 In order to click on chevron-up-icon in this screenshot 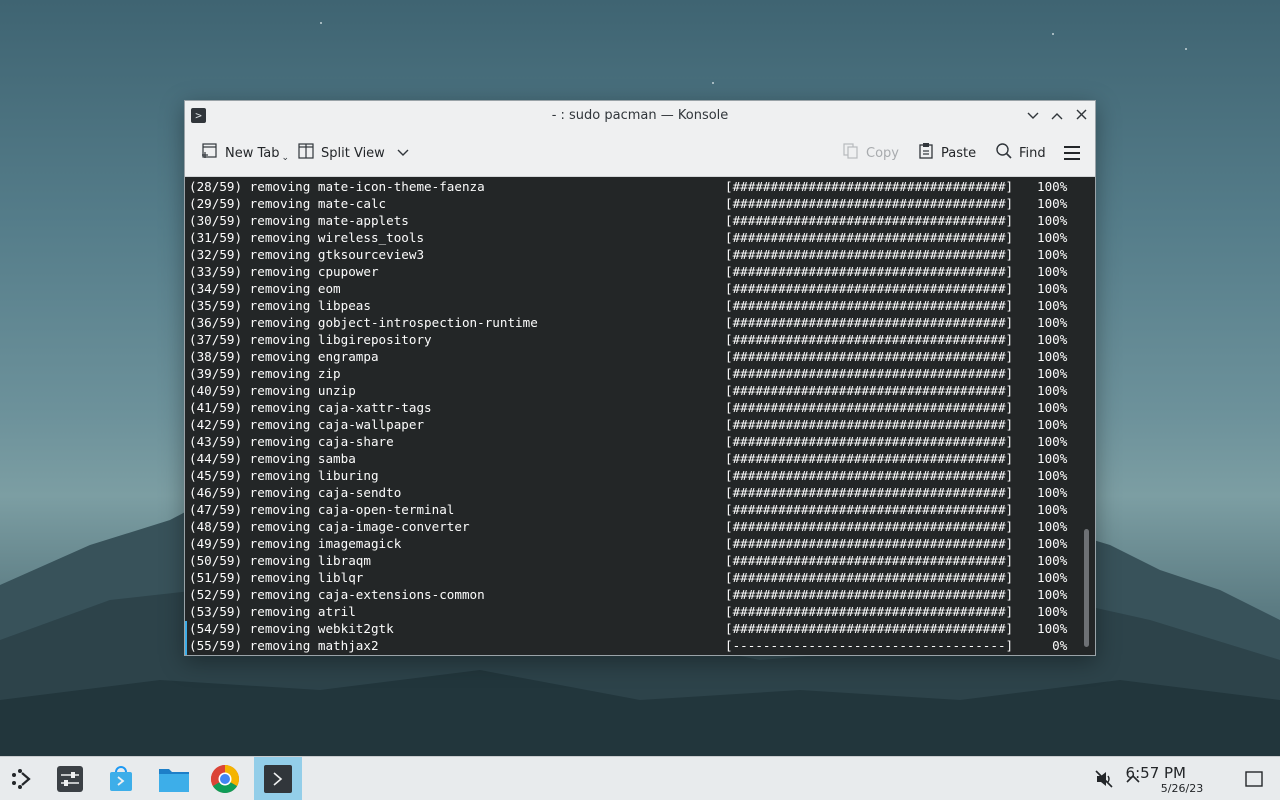, I will do `click(1057, 116)`.